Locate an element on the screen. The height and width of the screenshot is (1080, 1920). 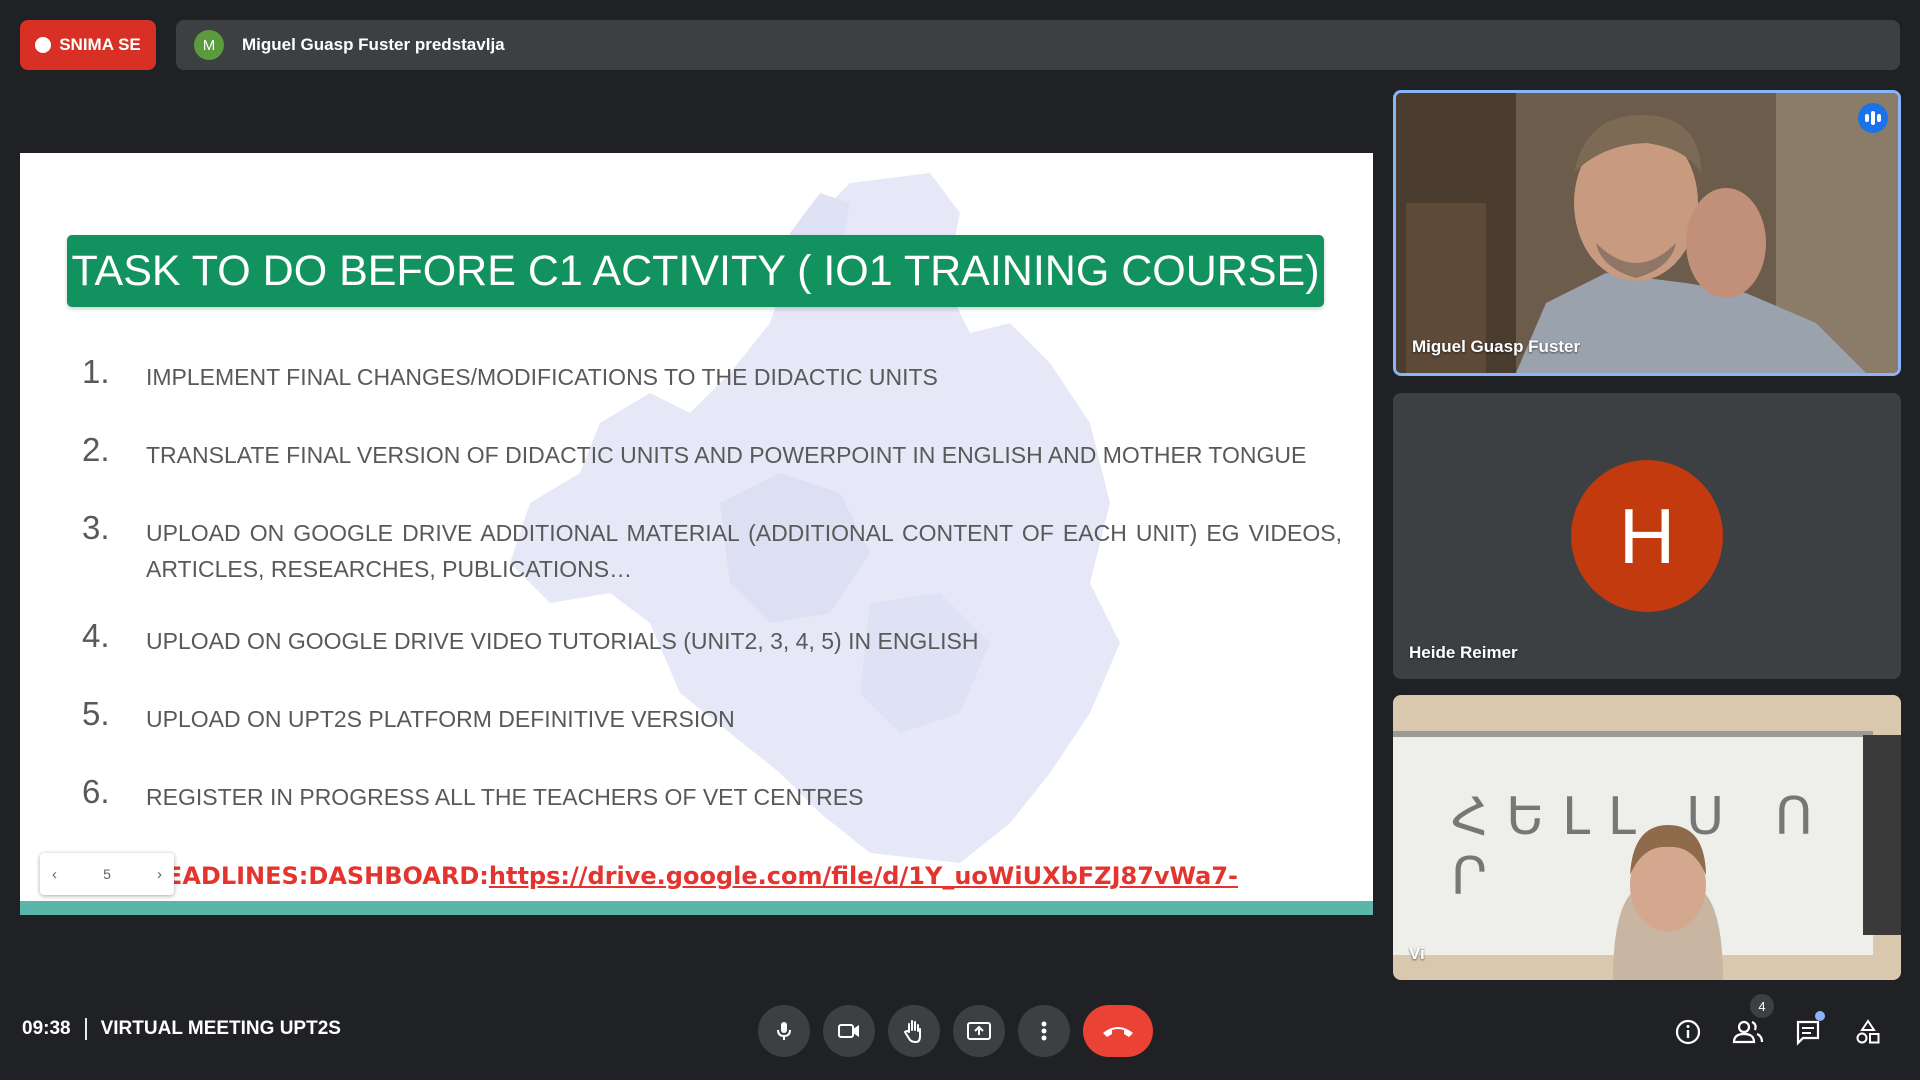
present-button is located at coordinates (979, 1031).